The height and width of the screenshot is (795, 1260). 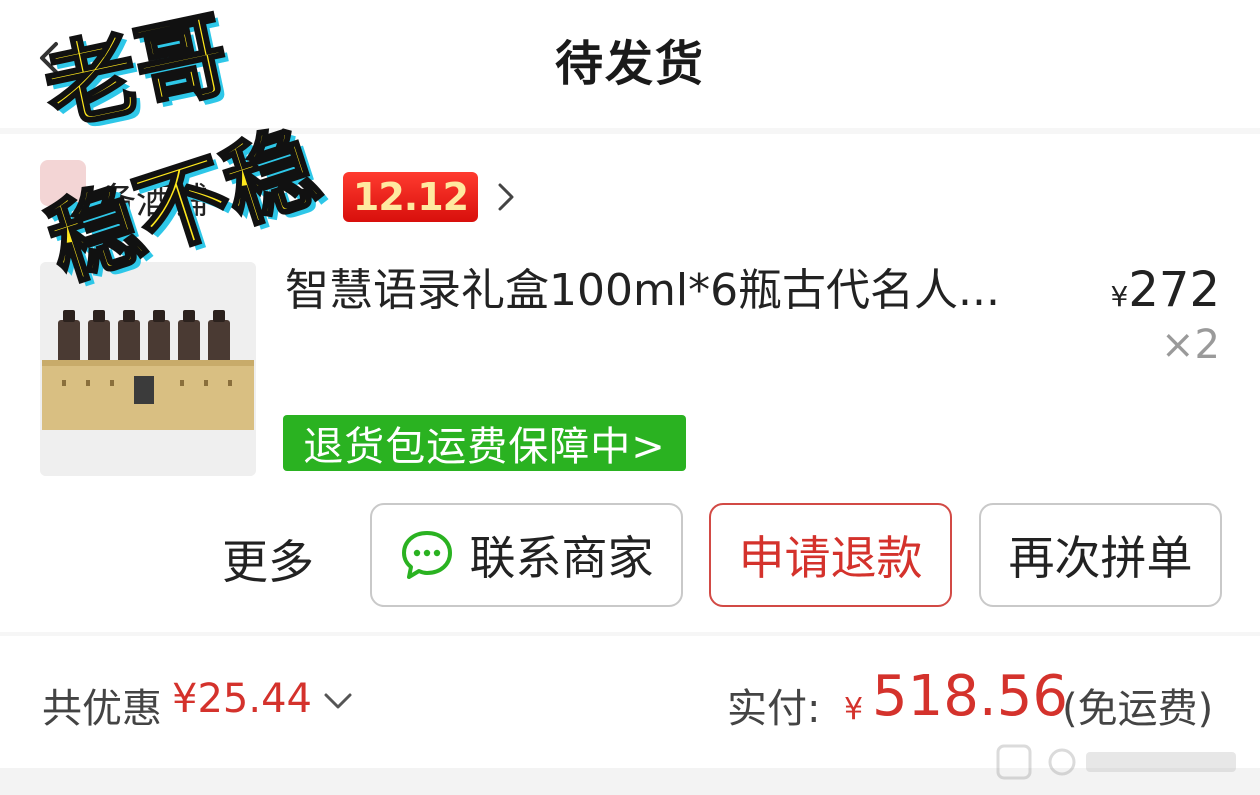 What do you see at coordinates (970, 696) in the screenshot?
I see `paid-amount: 518.56` at bounding box center [970, 696].